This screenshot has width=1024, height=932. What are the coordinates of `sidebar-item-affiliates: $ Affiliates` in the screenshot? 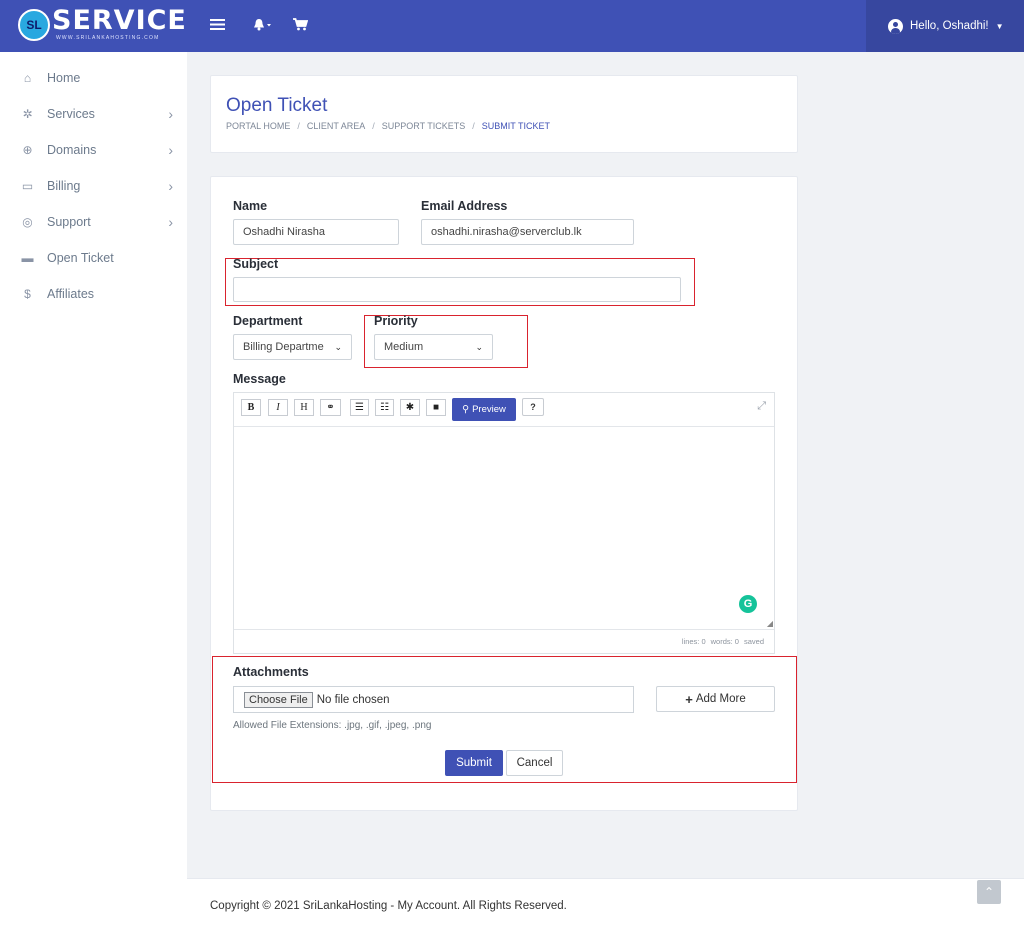 It's located at (93, 294).